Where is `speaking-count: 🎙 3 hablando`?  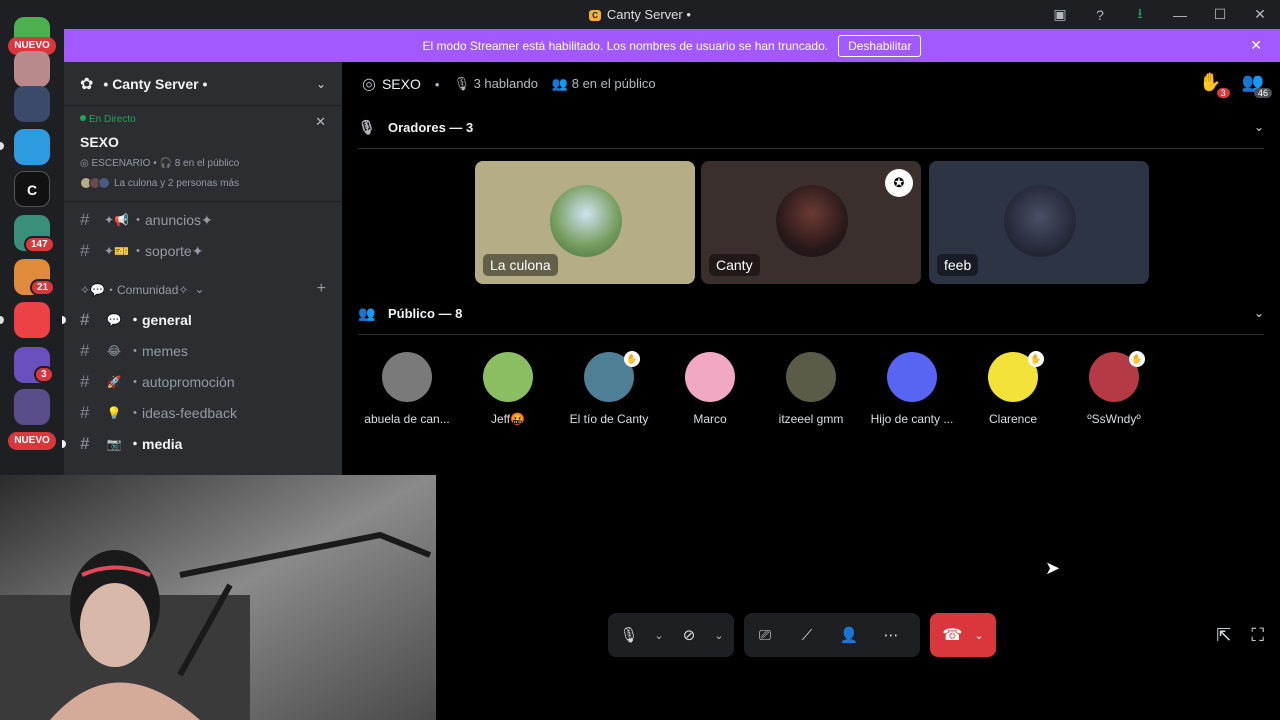
speaking-count: 🎙 3 hablando is located at coordinates (495, 84).